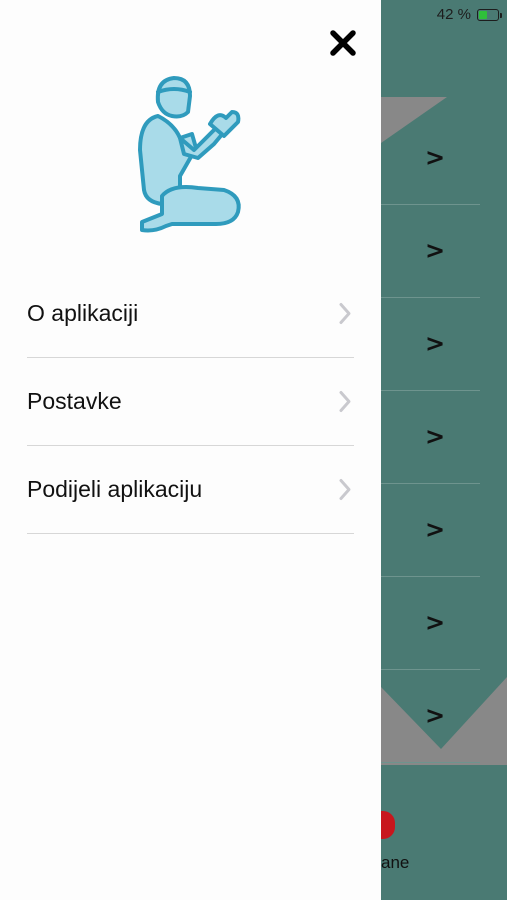 The height and width of the screenshot is (900, 507). I want to click on praying-person-icon, so click(189, 154).